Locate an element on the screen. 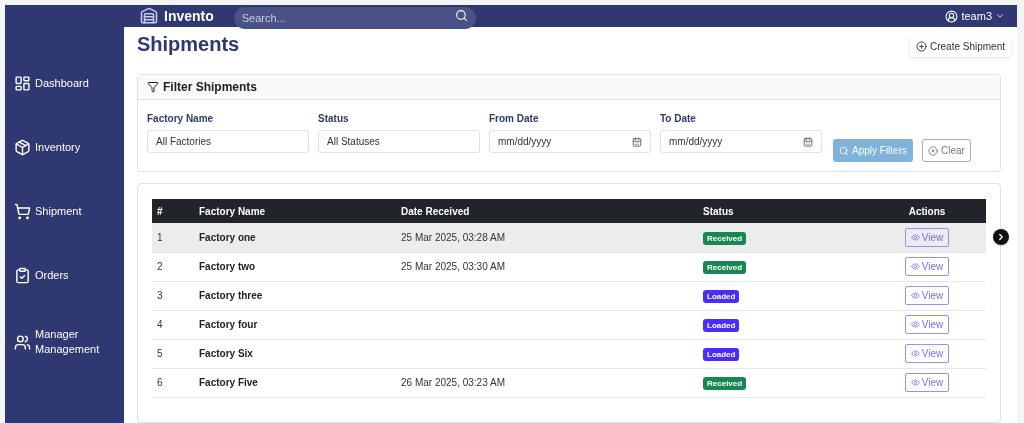 Image resolution: width=1024 pixels, height=423 pixels. table-cell: Factory Six is located at coordinates (295, 353).